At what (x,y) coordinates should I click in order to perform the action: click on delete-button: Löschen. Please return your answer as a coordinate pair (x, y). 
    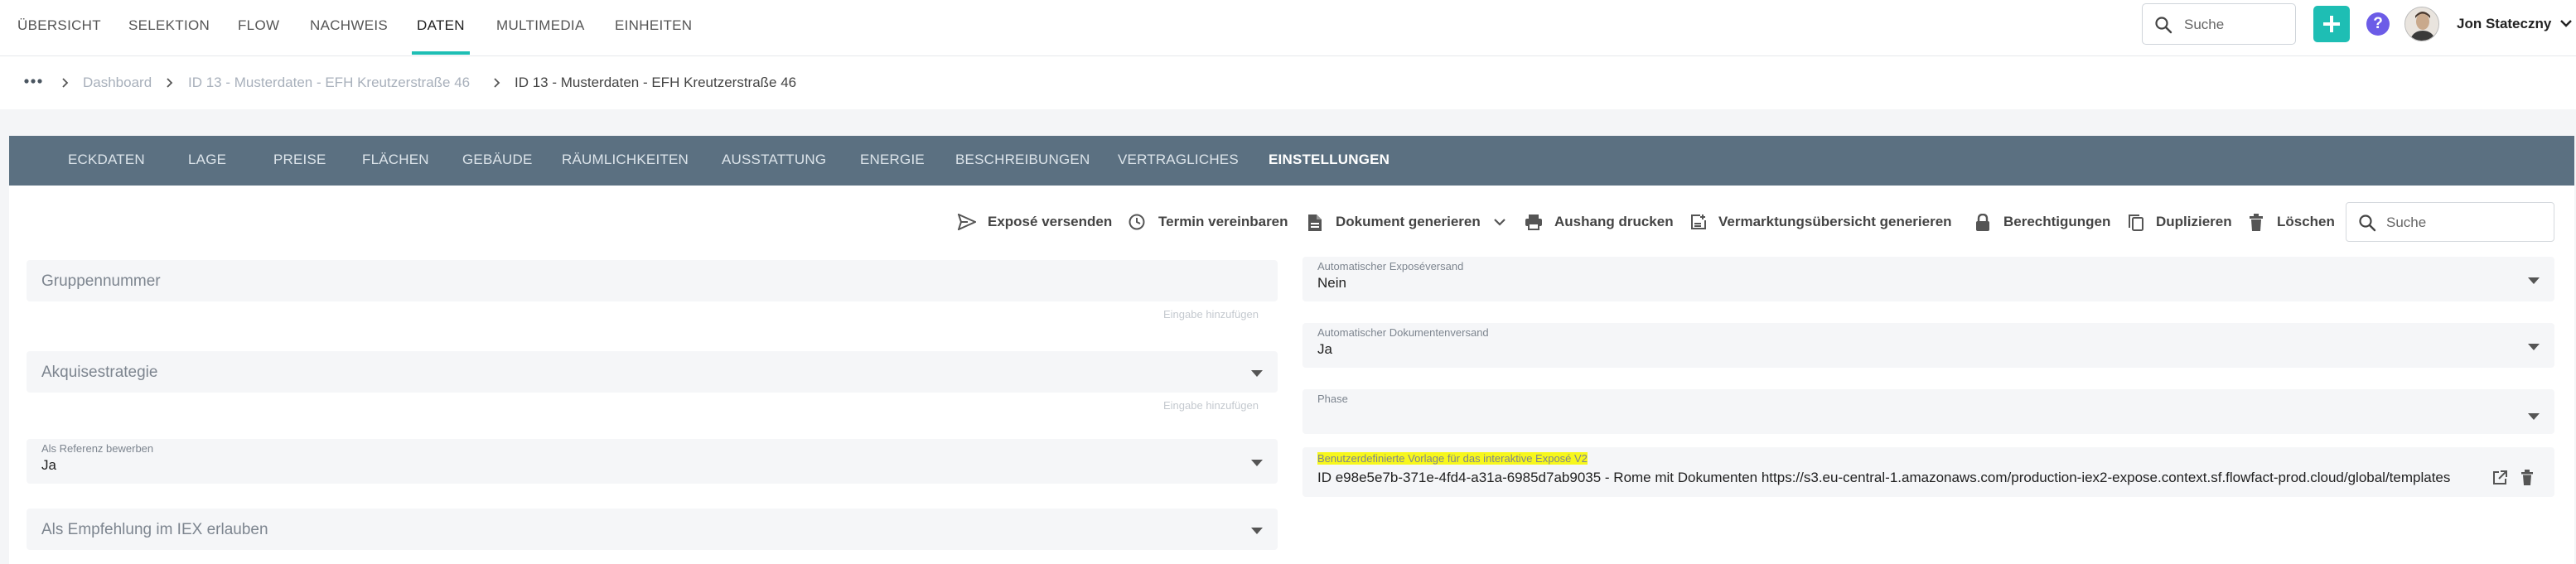
    Looking at the image, I should click on (2294, 222).